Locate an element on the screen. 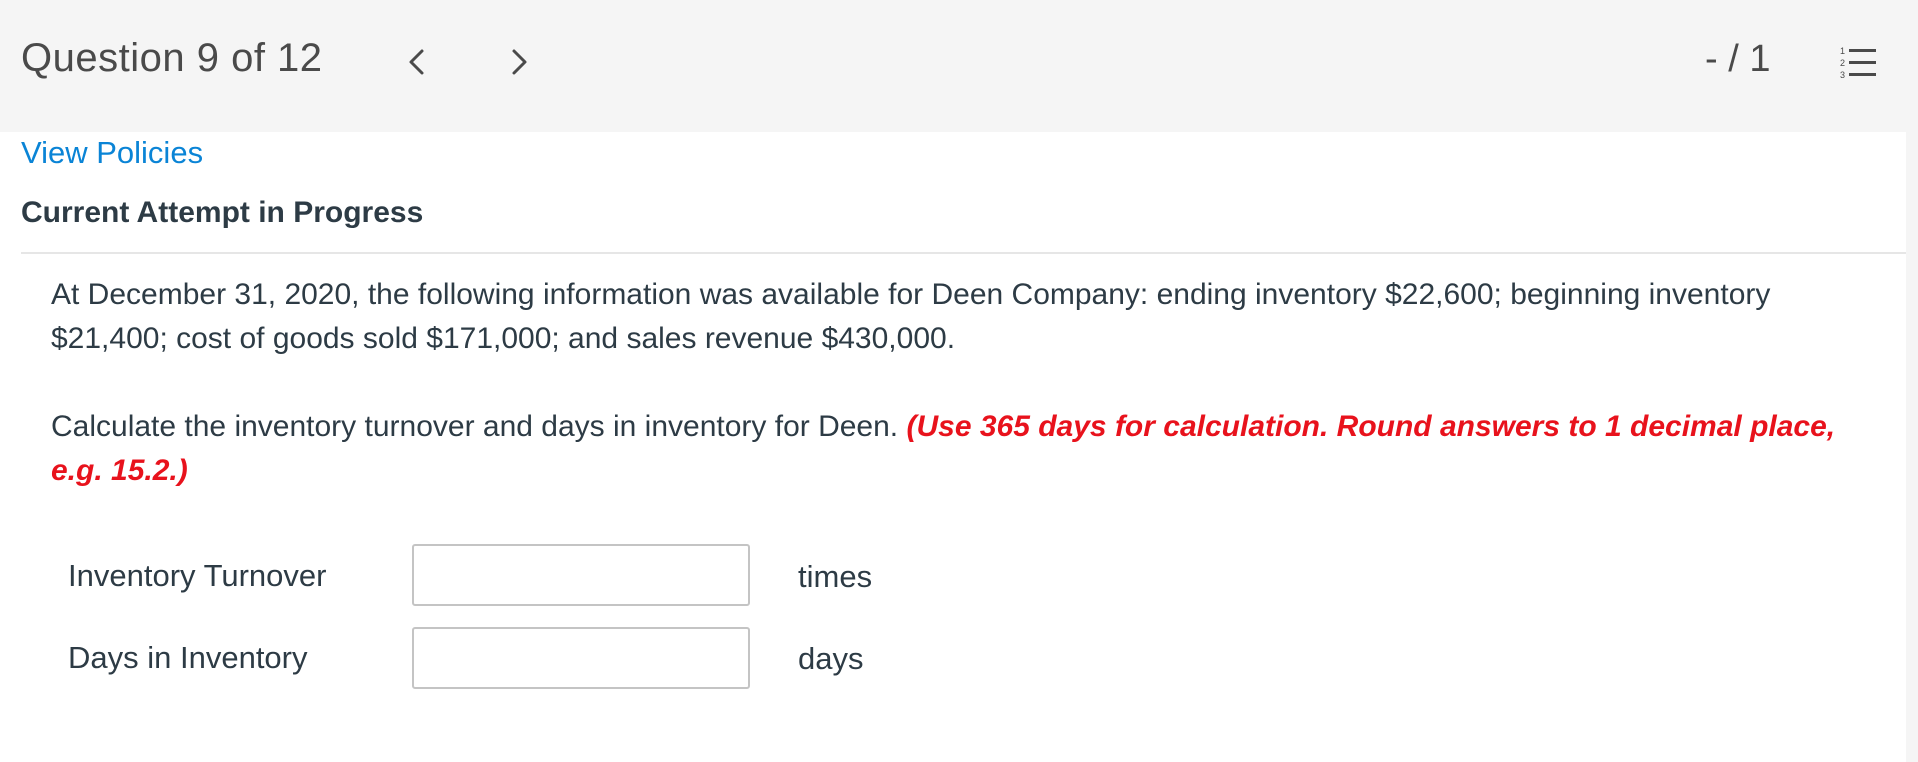 The image size is (1918, 762). question-counter: Question 9 of 12 is located at coordinates (172, 58).